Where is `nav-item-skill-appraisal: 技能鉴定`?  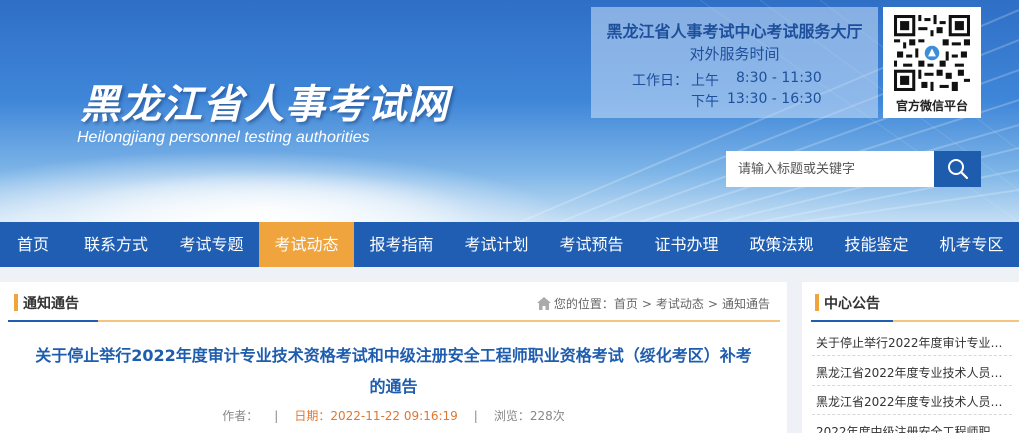 nav-item-skill-appraisal: 技能鉴定 is located at coordinates (876, 244).